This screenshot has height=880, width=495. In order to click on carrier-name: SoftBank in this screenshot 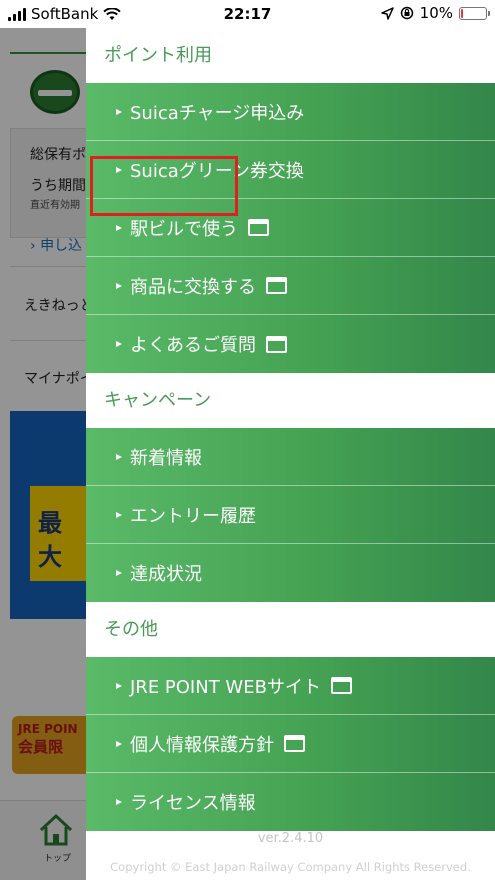, I will do `click(65, 14)`.